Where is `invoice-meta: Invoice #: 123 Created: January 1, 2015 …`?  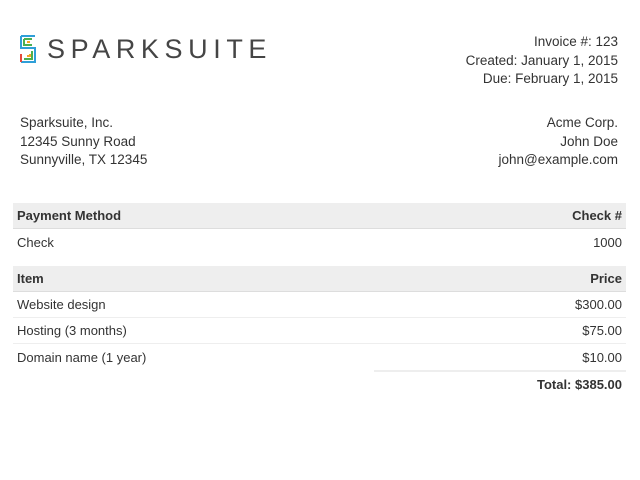
invoice-meta: Invoice #: 123 Created: January 1, 2015 … is located at coordinates (542, 61).